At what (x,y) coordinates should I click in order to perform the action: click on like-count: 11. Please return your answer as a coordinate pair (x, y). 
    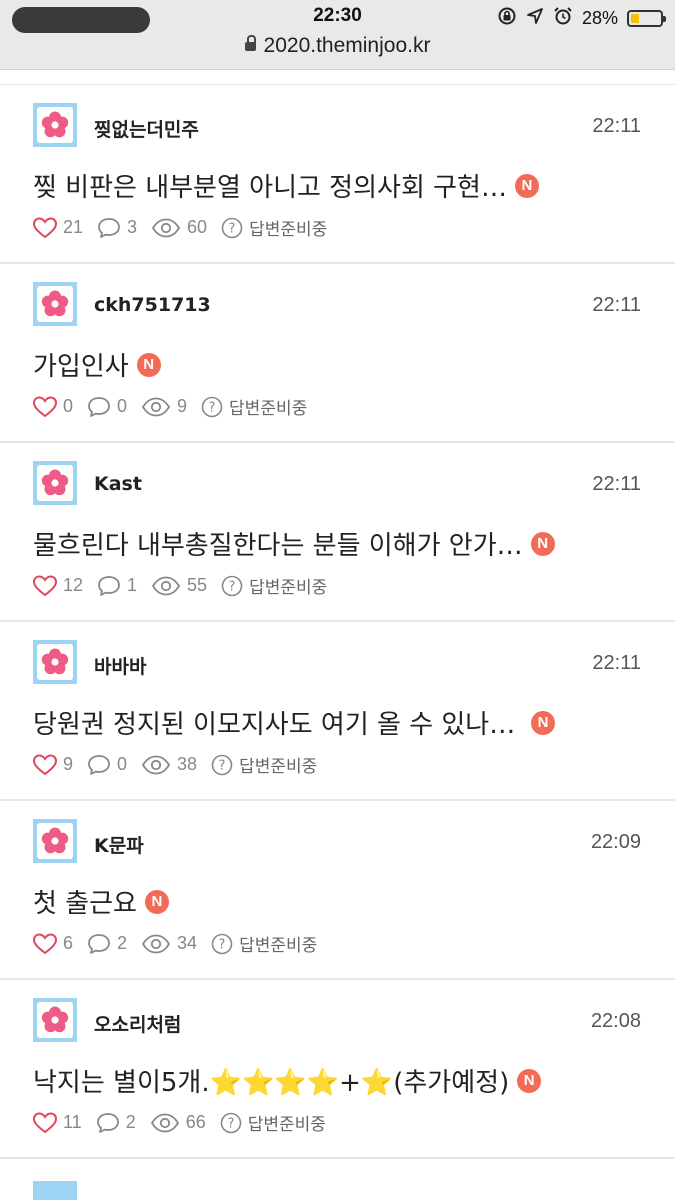
    Looking at the image, I should click on (57, 1122).